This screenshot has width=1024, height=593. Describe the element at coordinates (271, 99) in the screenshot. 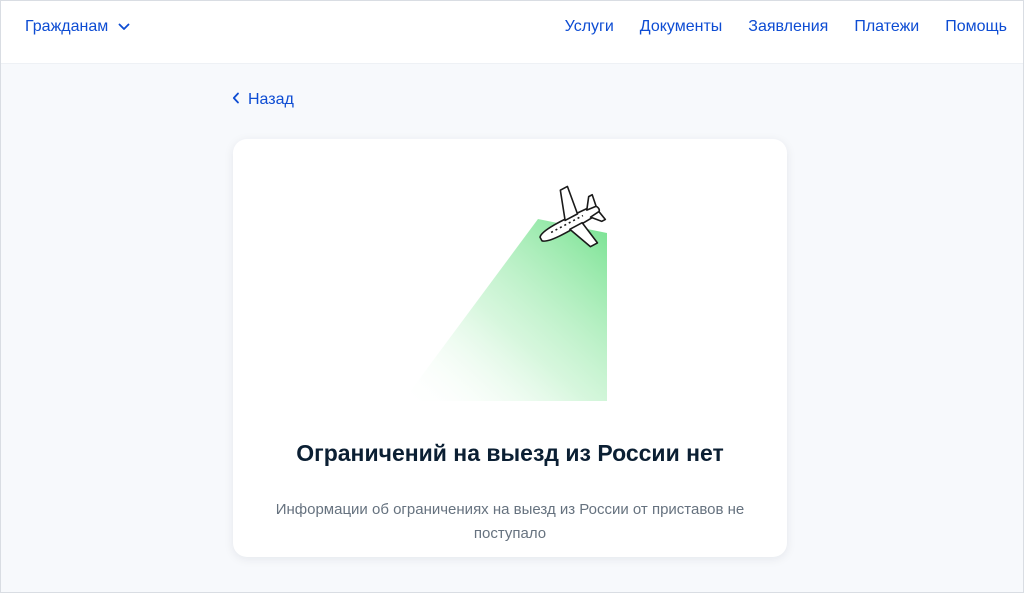

I see `back-label: Назад` at that location.